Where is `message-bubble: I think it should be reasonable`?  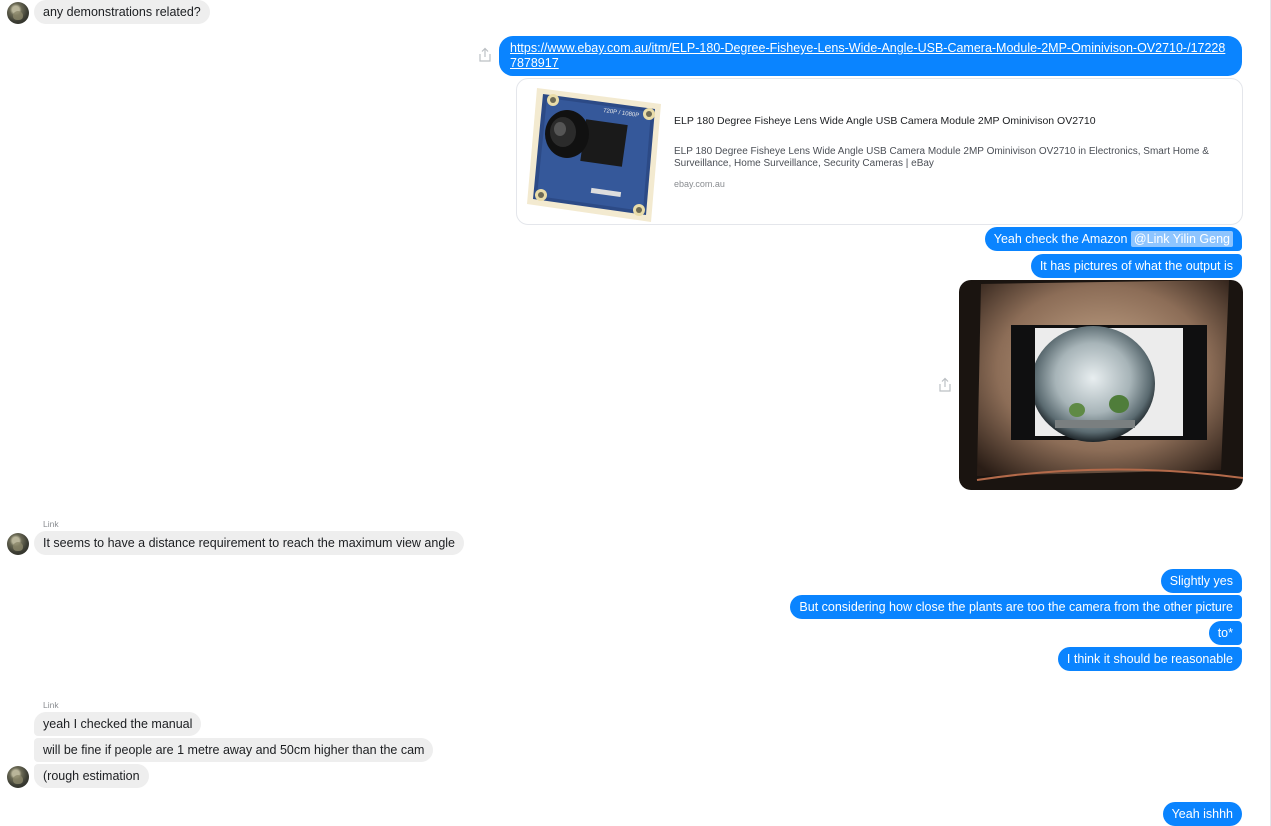 message-bubble: I think it should be reasonable is located at coordinates (1149, 659).